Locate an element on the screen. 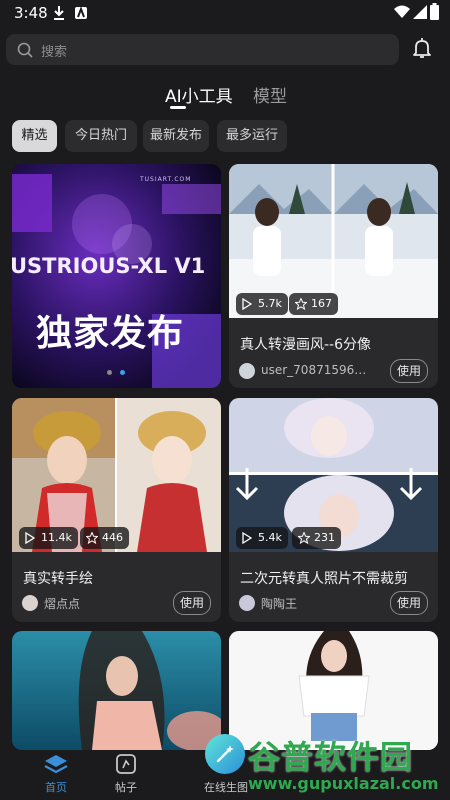 The height and width of the screenshot is (800, 450). chip-latest: 最新发布 is located at coordinates (176, 136).